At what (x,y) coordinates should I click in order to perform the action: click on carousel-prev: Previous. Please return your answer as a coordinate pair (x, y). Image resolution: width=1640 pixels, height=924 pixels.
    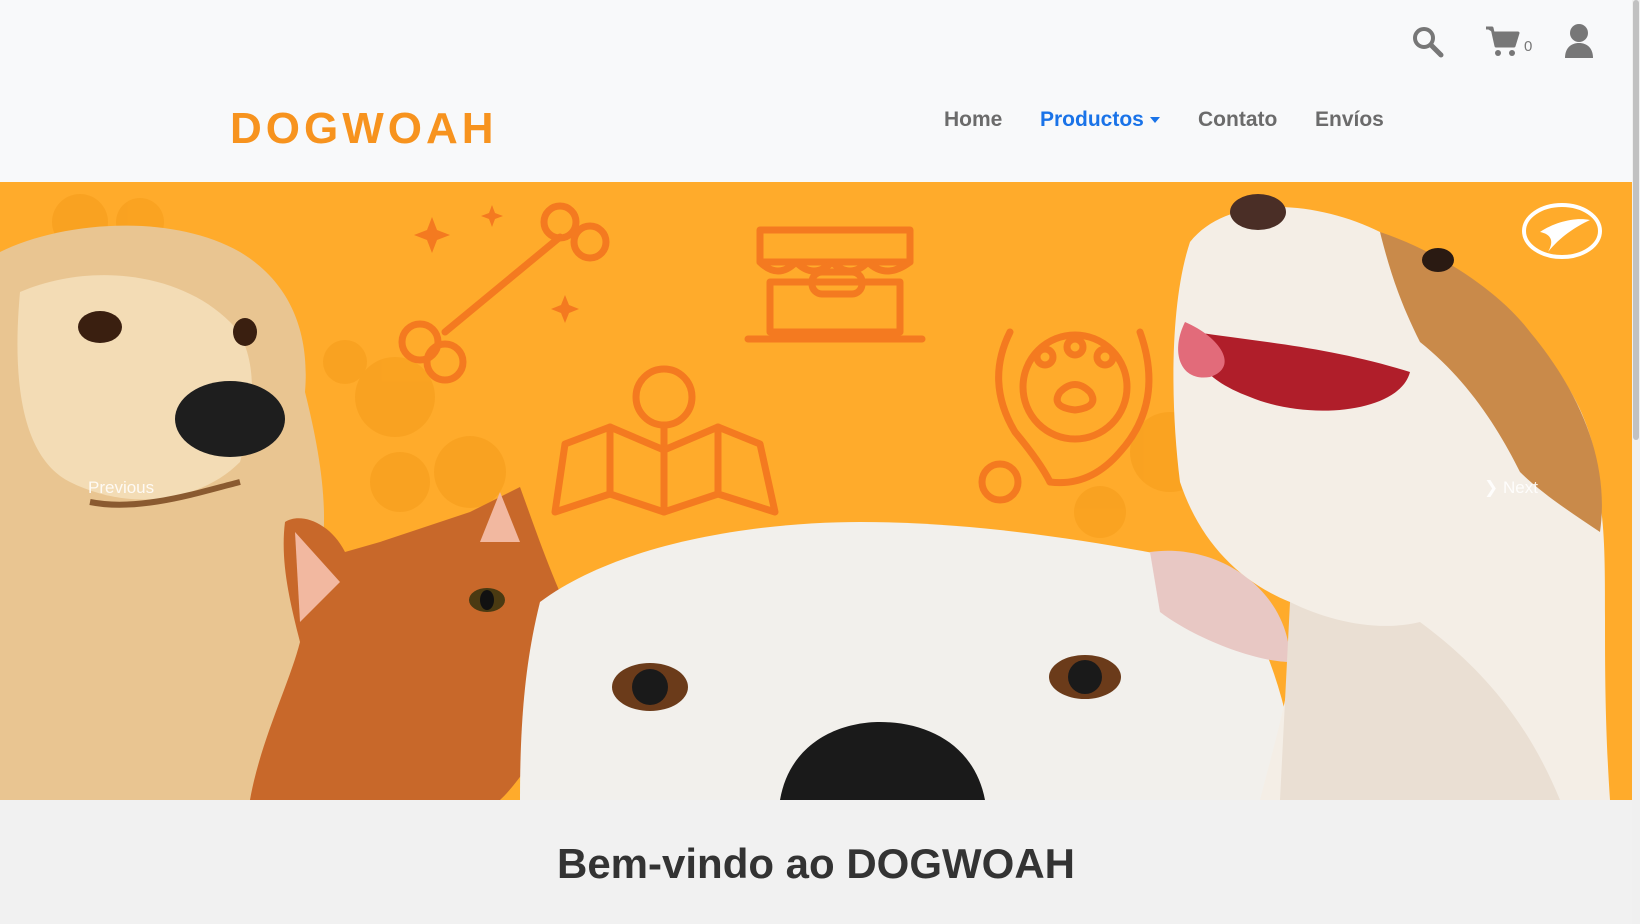
    Looking at the image, I should click on (121, 488).